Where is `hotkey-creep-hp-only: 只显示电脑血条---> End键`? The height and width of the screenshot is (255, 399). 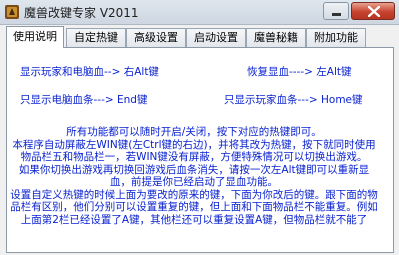
hotkey-creep-hp-only: 只显示电脑血条---> End键 is located at coordinates (84, 100).